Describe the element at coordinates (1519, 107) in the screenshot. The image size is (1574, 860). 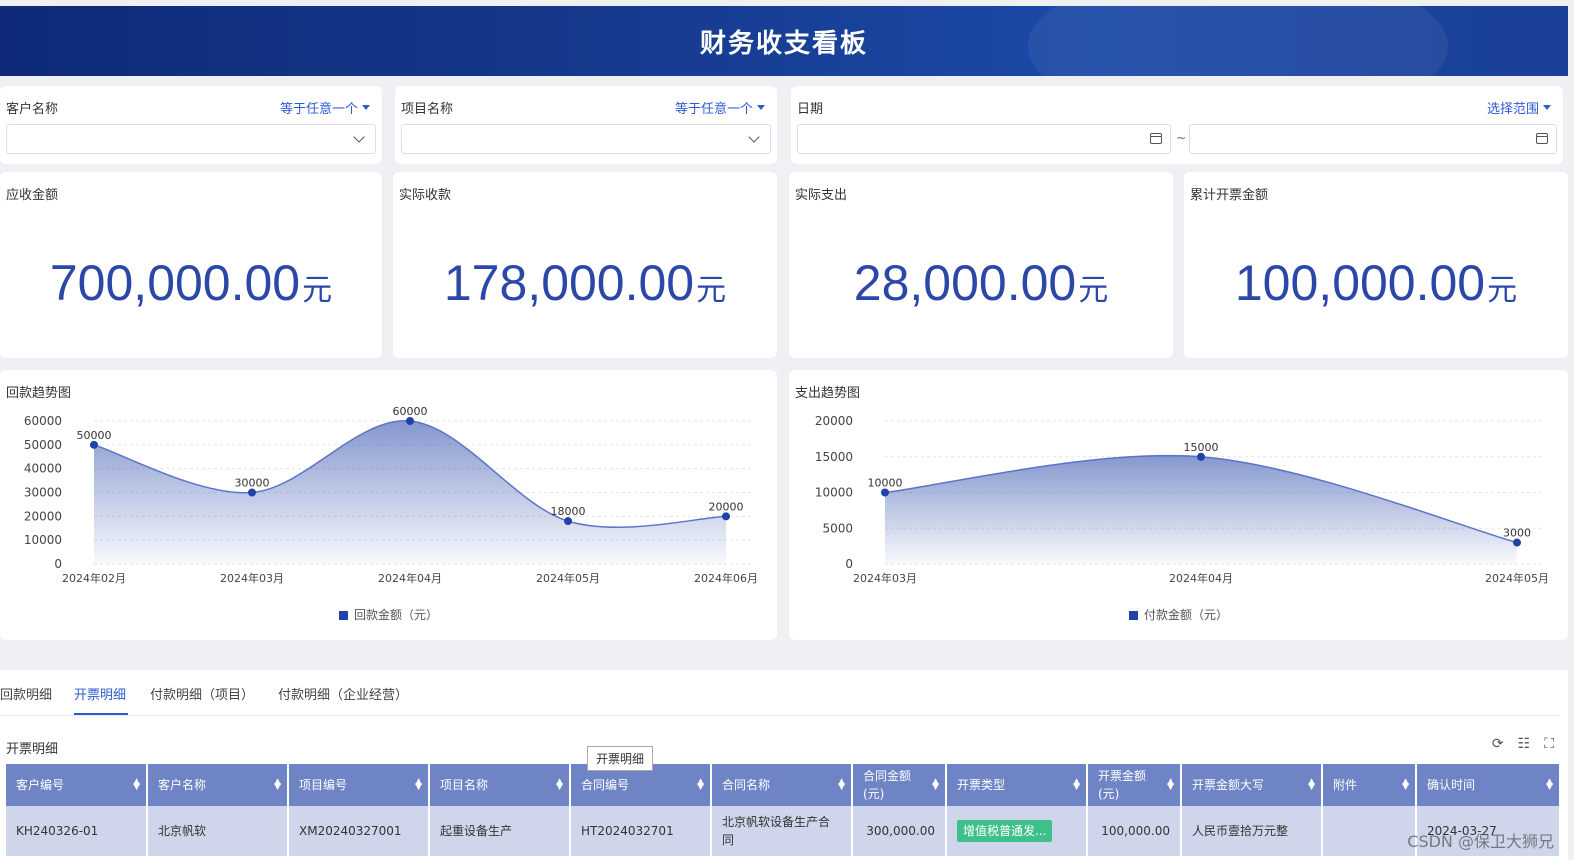
I see `date-range-dropdown: 选择范围` at that location.